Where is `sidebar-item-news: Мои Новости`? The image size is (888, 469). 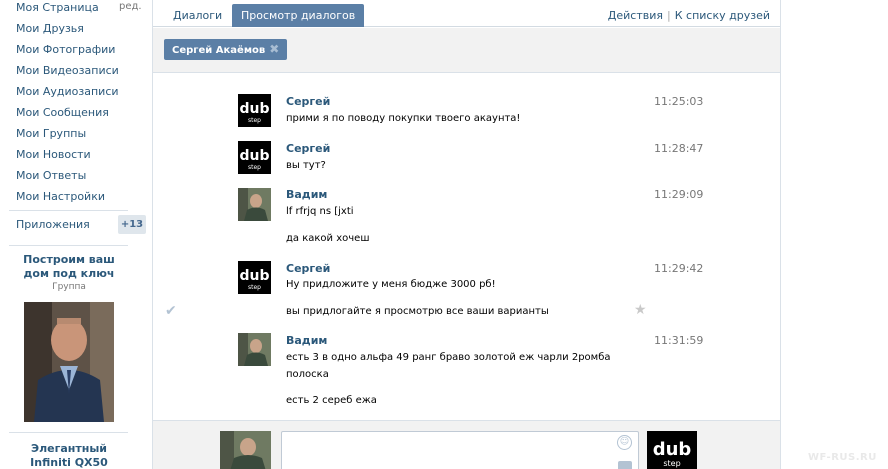 sidebar-item-news: Мои Новости is located at coordinates (53, 154).